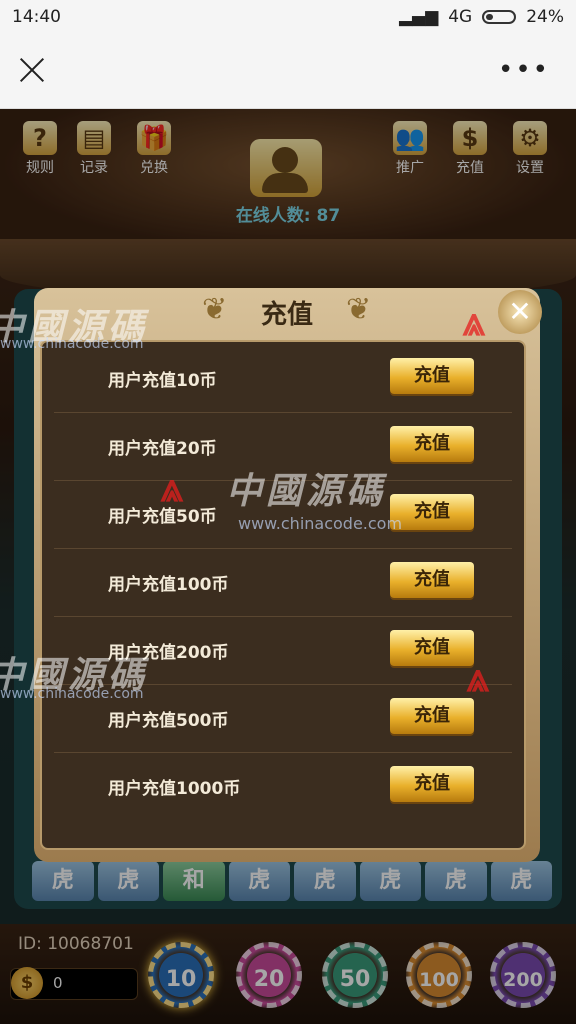 The height and width of the screenshot is (1024, 576). What do you see at coordinates (545, 17) in the screenshot?
I see `battery-level: 24%` at bounding box center [545, 17].